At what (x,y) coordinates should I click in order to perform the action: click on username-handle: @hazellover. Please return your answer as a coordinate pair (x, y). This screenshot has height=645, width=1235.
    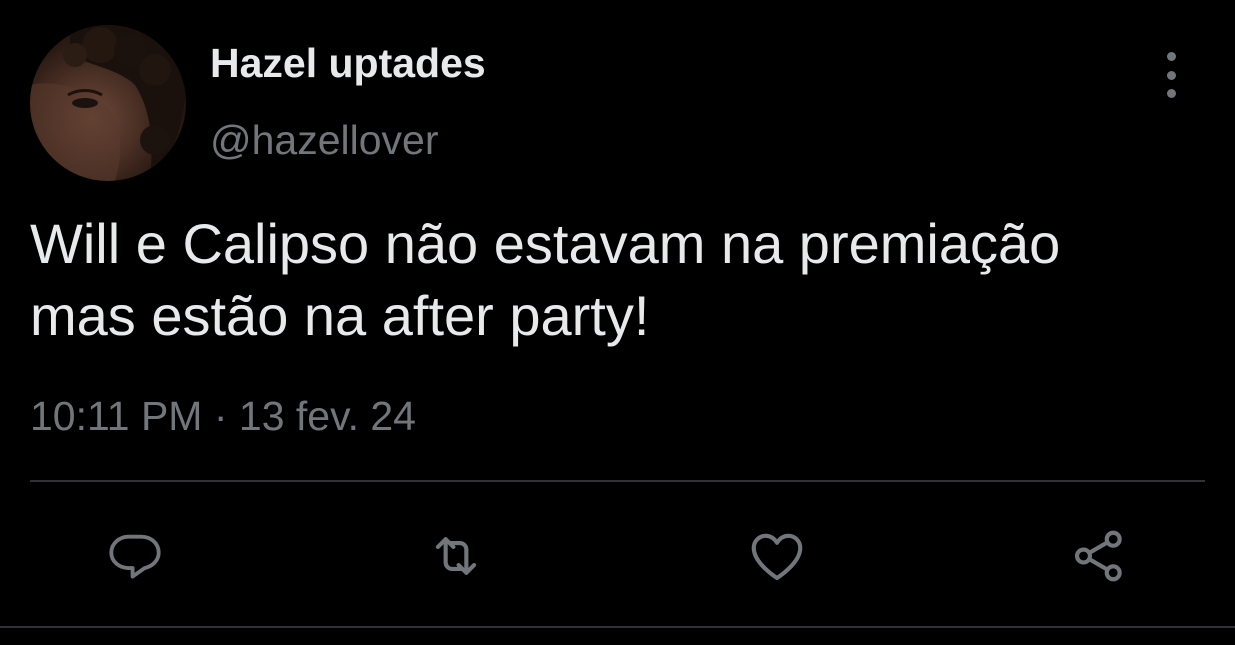
    Looking at the image, I should click on (324, 140).